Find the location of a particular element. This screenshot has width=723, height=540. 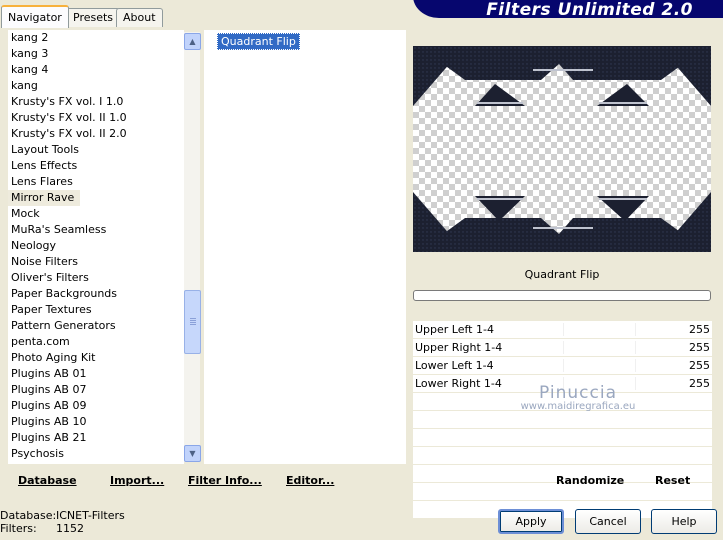

category-label: Plugins AB 07 is located at coordinates (49, 389).